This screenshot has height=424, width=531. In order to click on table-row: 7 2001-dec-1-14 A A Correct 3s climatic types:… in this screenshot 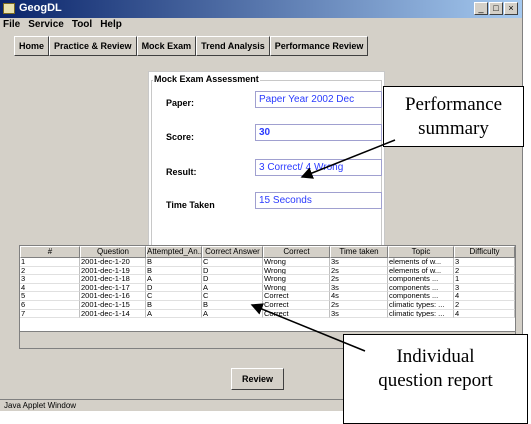, I will do `click(267, 314)`.